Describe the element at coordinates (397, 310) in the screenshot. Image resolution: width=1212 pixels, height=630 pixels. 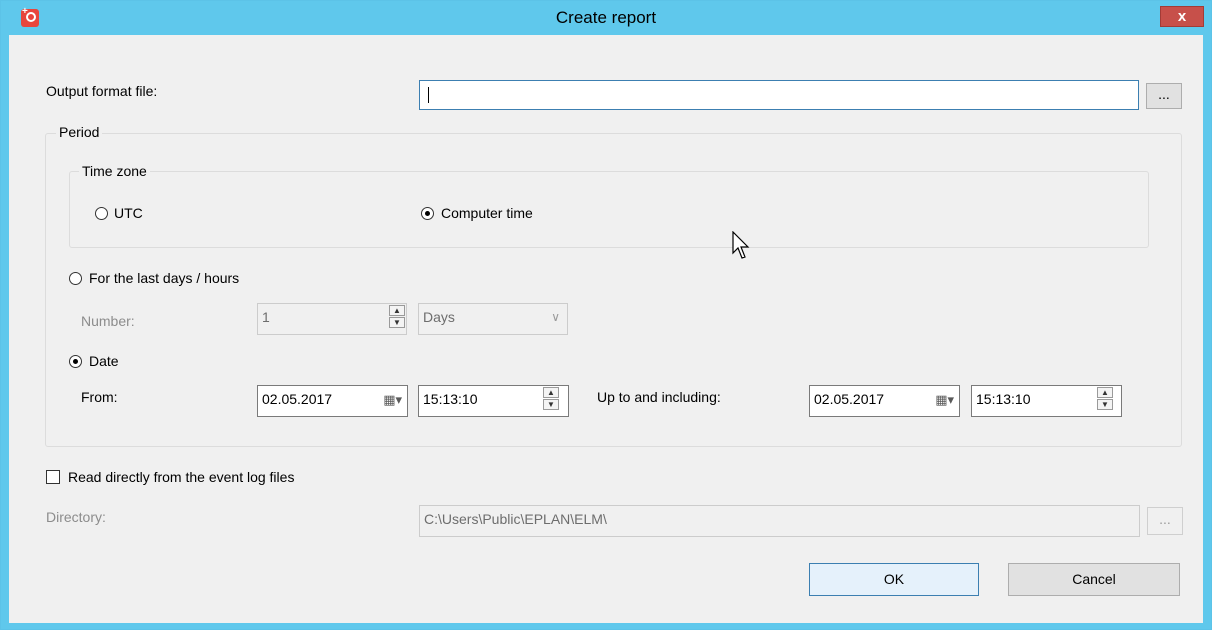
I see `number-up-icon: ▲` at that location.